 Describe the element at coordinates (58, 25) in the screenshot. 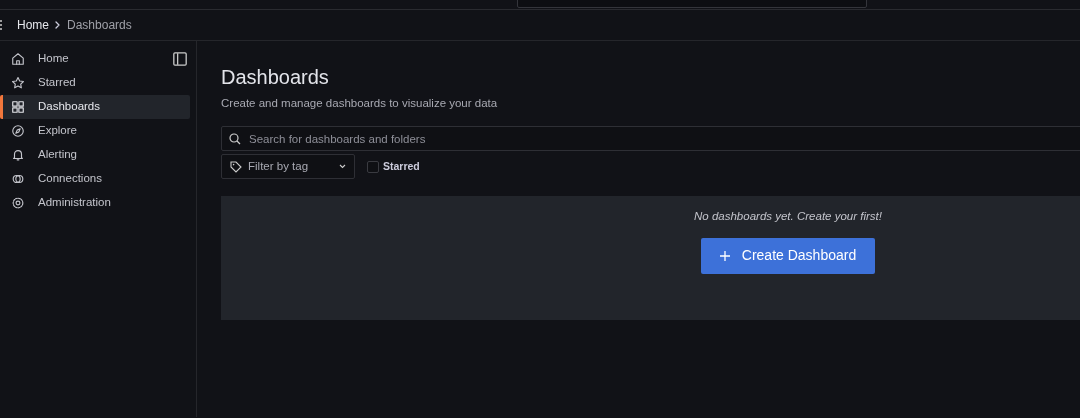

I see `chevron-icon` at that location.